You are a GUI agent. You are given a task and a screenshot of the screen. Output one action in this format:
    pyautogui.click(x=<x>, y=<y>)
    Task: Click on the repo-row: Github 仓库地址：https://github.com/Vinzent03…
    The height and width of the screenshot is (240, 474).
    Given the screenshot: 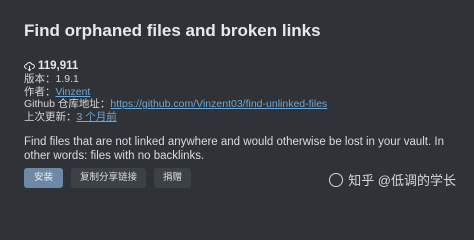 What is the action you would take?
    pyautogui.click(x=237, y=104)
    